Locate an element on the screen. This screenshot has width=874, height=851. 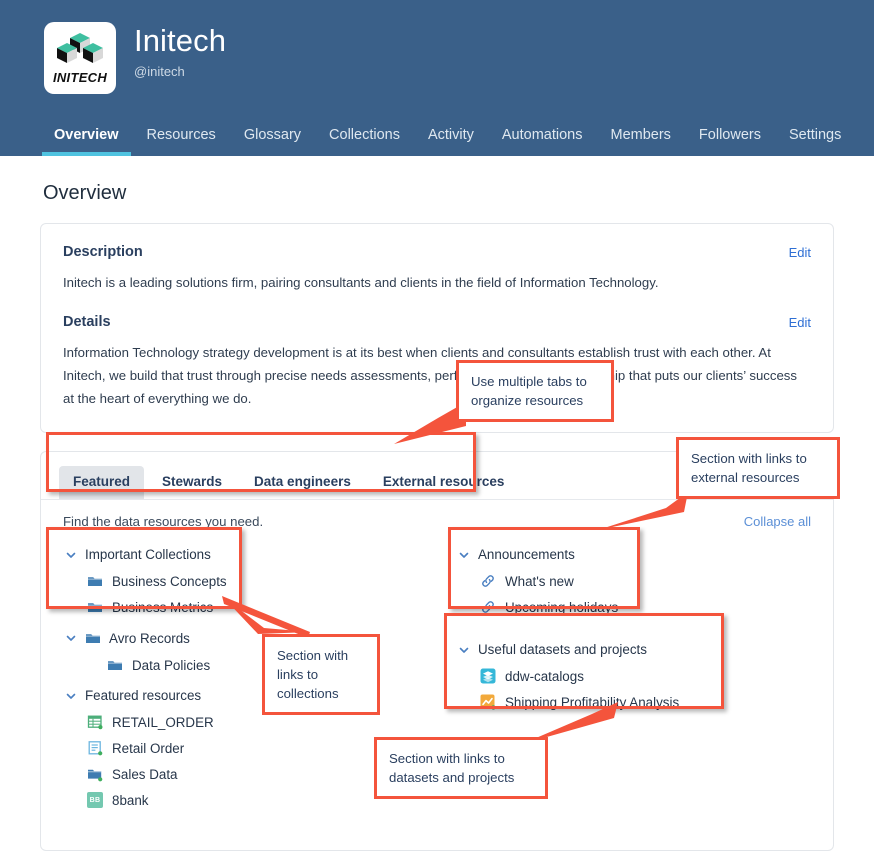
group-label: Featured resources is located at coordinates (143, 696).